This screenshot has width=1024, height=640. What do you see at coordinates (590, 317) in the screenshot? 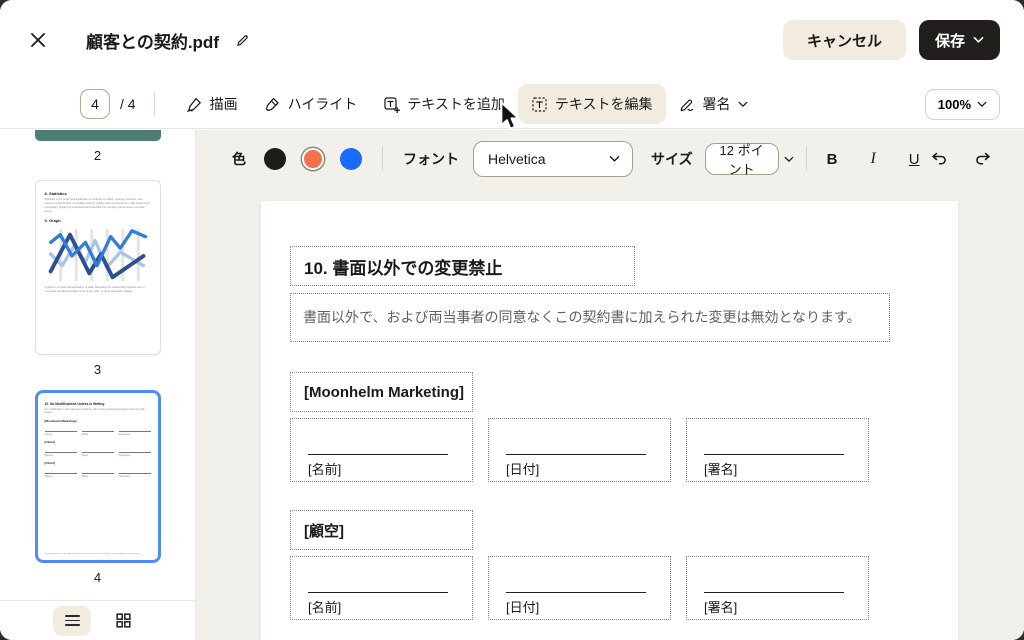
I see `editable-paragraph-box: 書面以外で、および両当事者の同意なくこの契約書に加えられた変更は無効となります。` at bounding box center [590, 317].